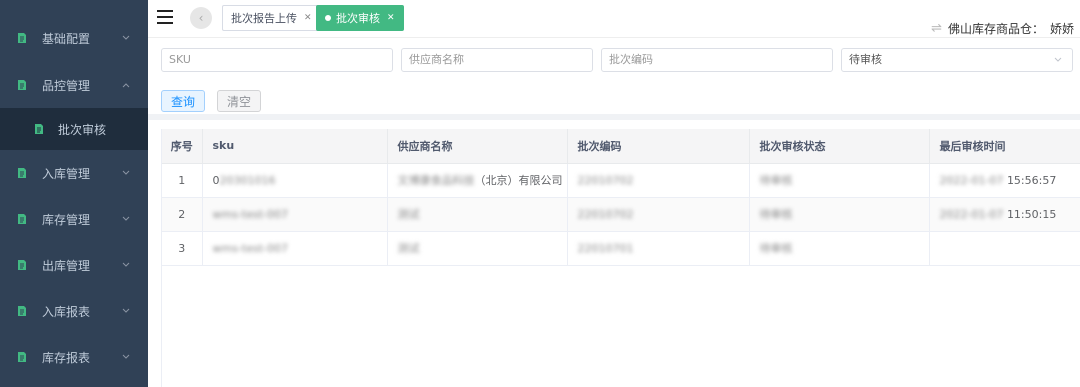 This screenshot has height=387, width=1080. What do you see at coordinates (436, 180) in the screenshot?
I see `supplier-redacted: 文博康食品科技` at bounding box center [436, 180].